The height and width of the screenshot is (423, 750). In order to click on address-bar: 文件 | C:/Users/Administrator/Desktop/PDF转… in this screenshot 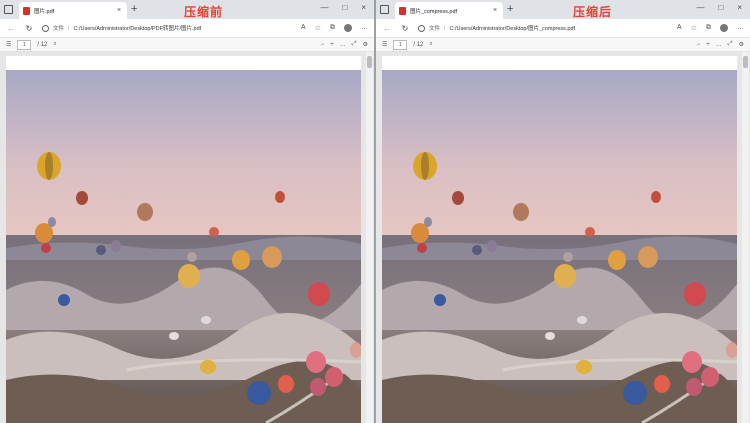, I will do `click(167, 28)`.